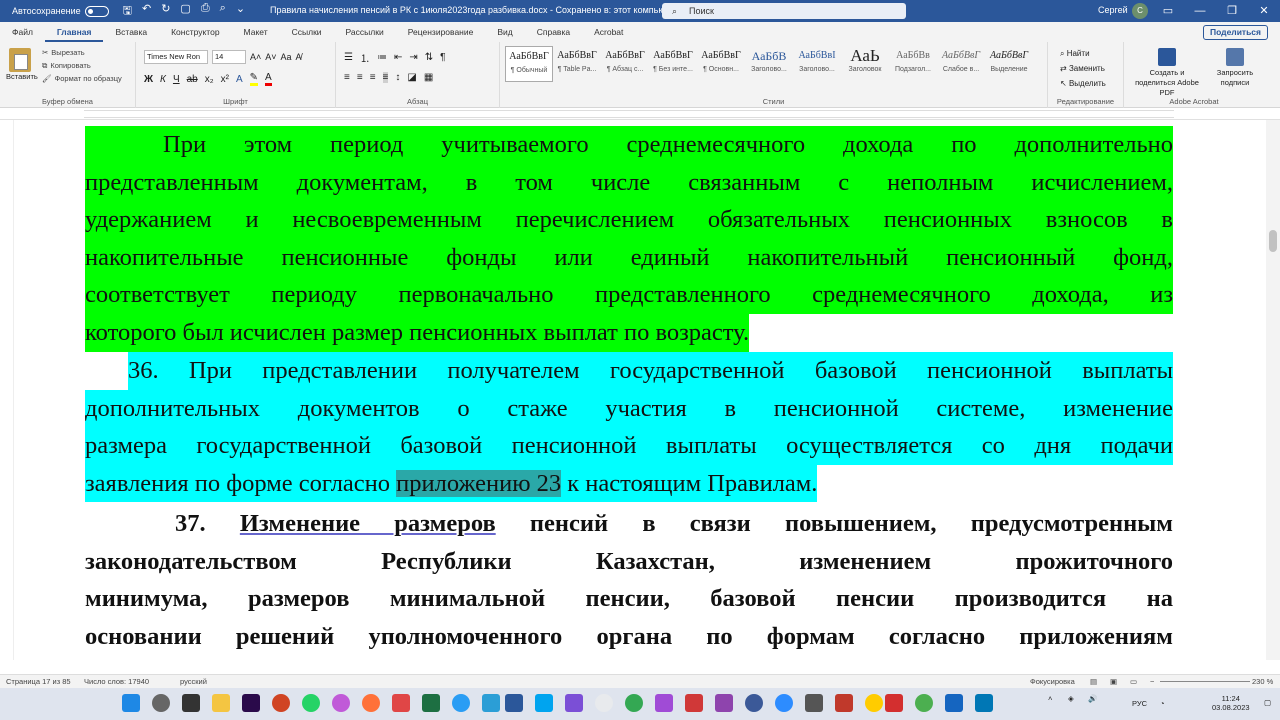 Image resolution: width=1280 pixels, height=720 pixels. What do you see at coordinates (229, 57) in the screenshot?
I see `font-size-select: 14` at bounding box center [229, 57].